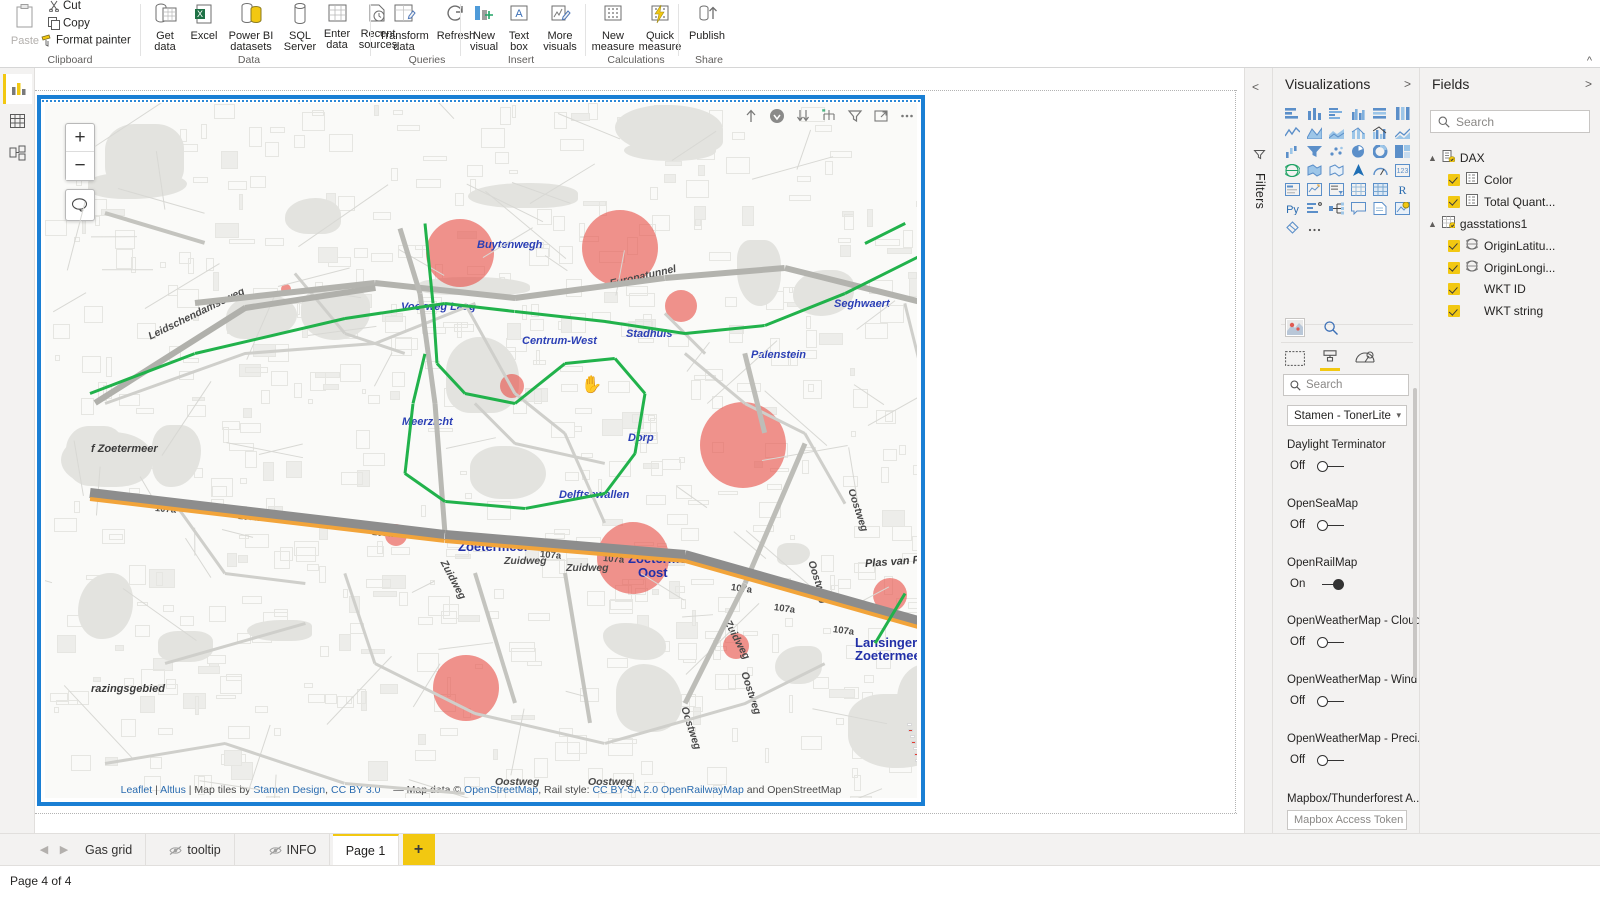 The height and width of the screenshot is (900, 1600). I want to click on viz-type-line-stacked-column-chart-icon, so click(1358, 132).